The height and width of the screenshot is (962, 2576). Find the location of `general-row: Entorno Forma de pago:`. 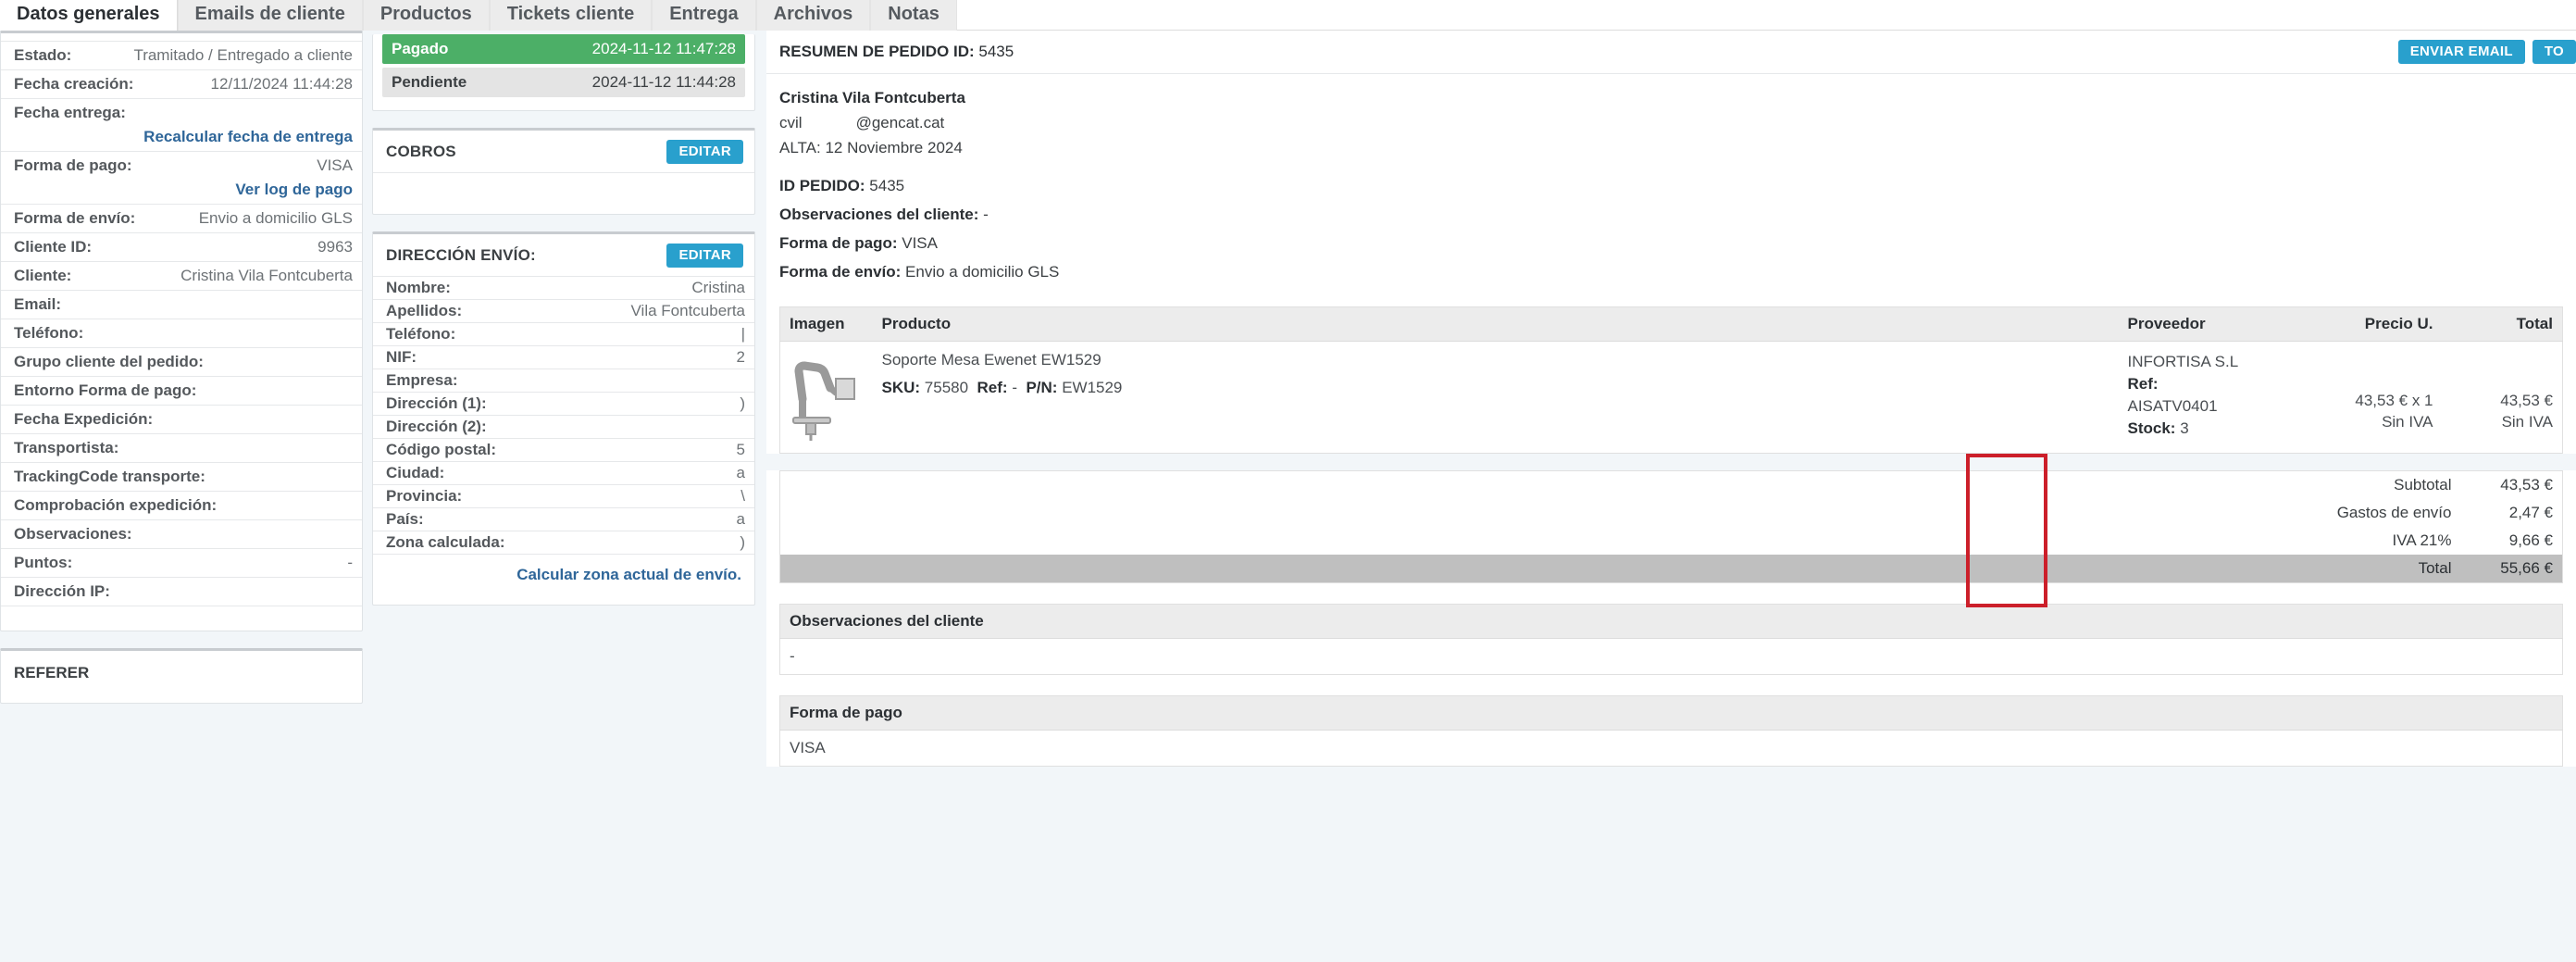

general-row: Entorno Forma de pago: is located at coordinates (181, 392).